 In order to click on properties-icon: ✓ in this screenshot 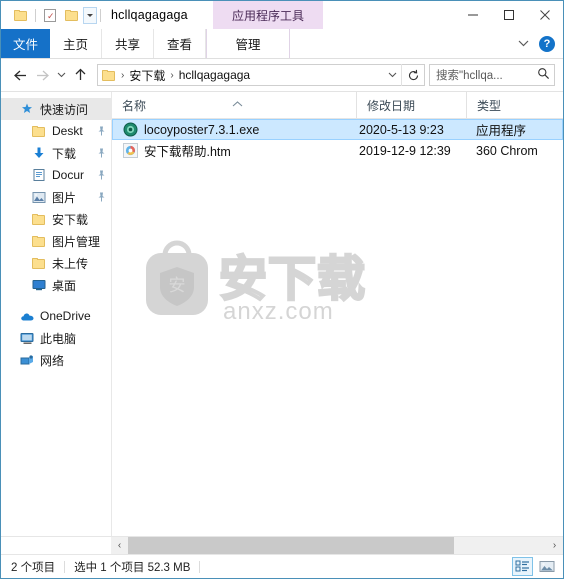, I will do `click(50, 15)`.